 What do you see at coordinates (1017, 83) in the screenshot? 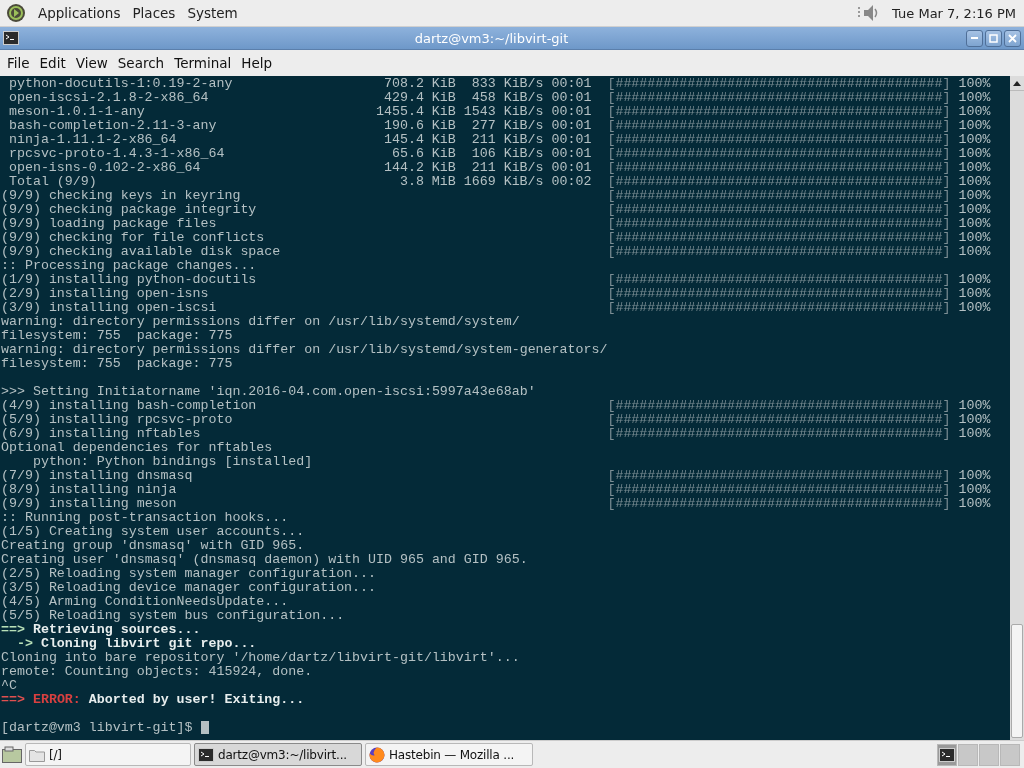
I see `scroll-up-icon` at bounding box center [1017, 83].